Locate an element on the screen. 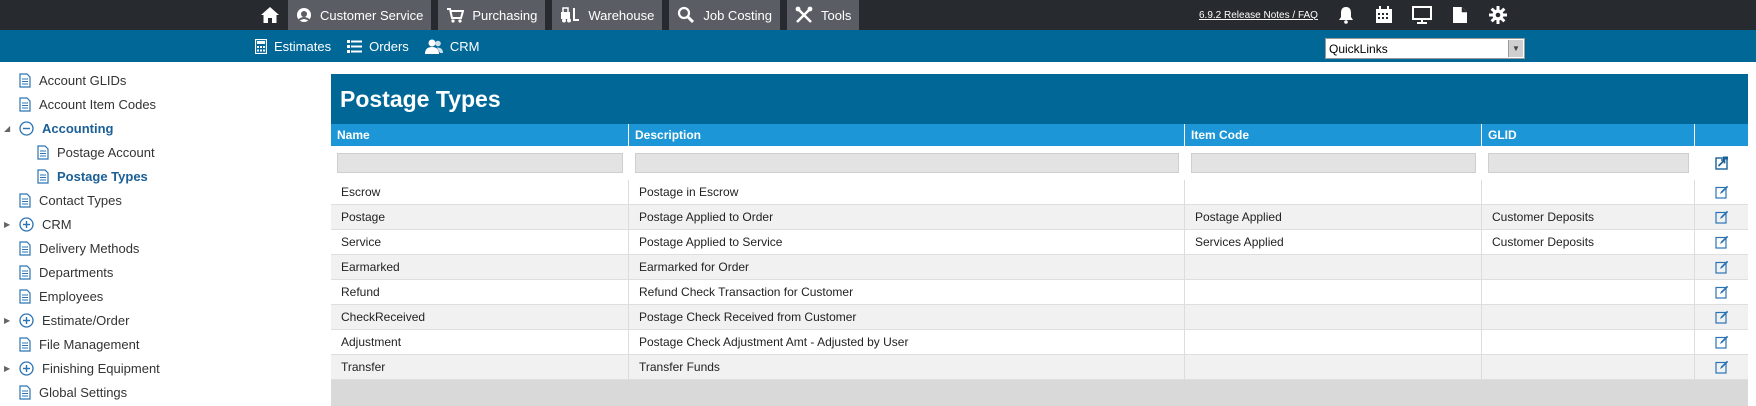  list-icon is located at coordinates (355, 46).